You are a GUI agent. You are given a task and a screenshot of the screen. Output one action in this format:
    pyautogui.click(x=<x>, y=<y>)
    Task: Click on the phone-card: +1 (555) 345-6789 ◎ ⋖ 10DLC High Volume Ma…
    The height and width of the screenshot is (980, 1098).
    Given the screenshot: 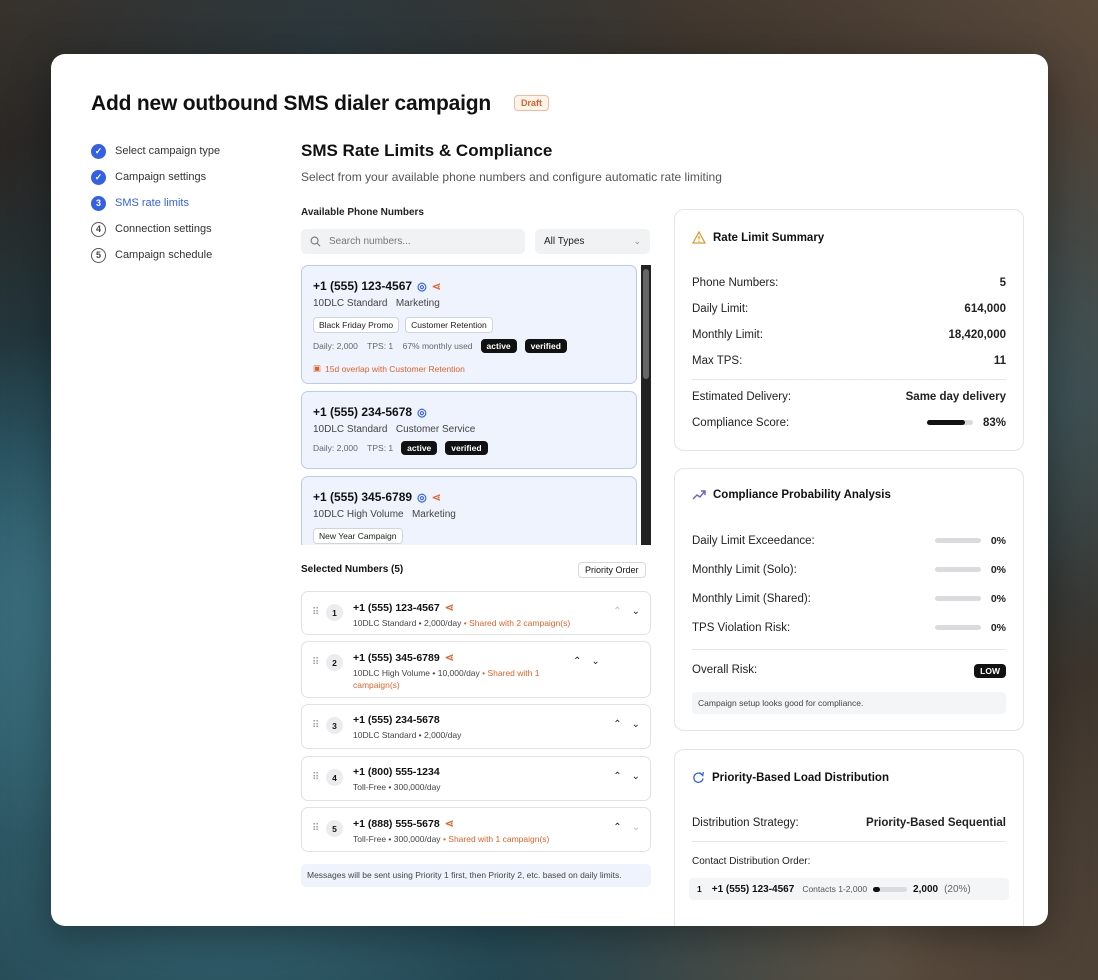 What is the action you would take?
    pyautogui.click(x=469, y=510)
    